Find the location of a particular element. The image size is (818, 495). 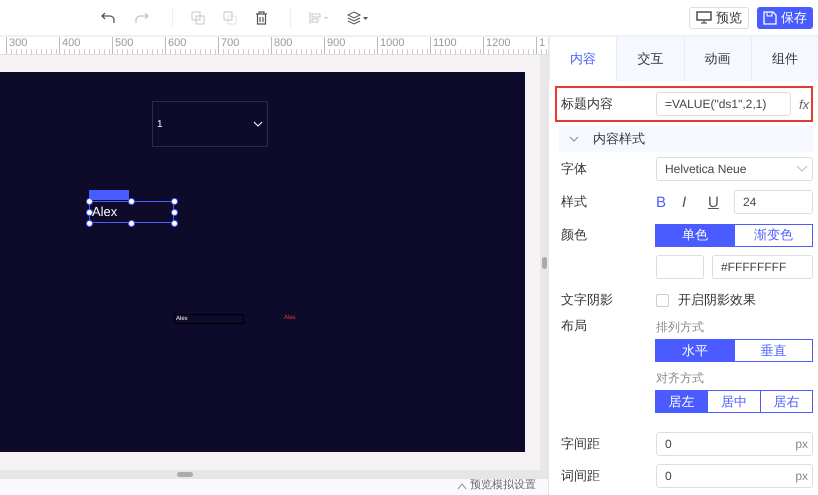

sub-label: 排列方式 is located at coordinates (680, 327).